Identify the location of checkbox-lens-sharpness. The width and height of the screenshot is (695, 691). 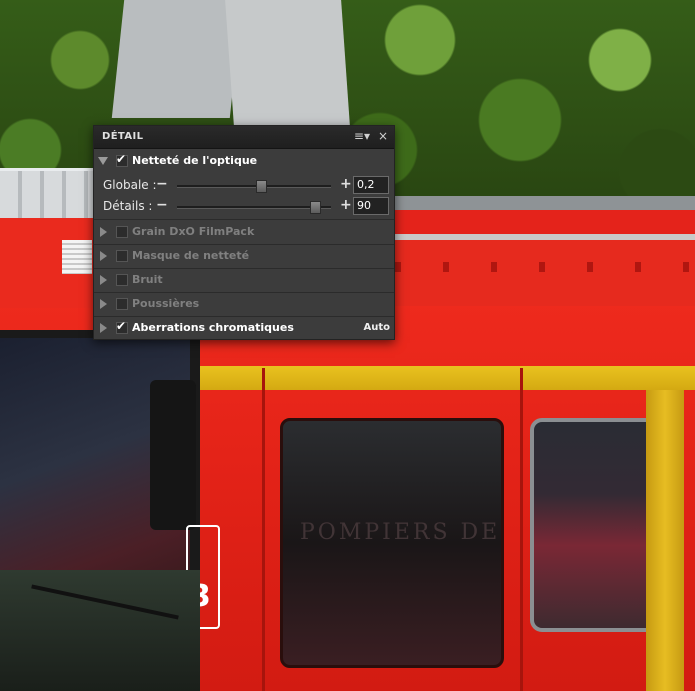
(122, 159).